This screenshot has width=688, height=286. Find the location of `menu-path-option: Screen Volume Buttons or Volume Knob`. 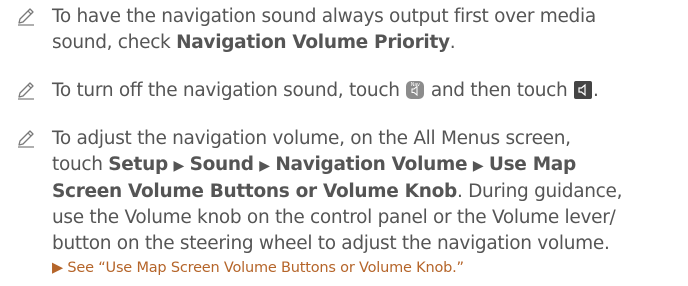

menu-path-option: Screen Volume Buttons or Volume Knob is located at coordinates (254, 191).